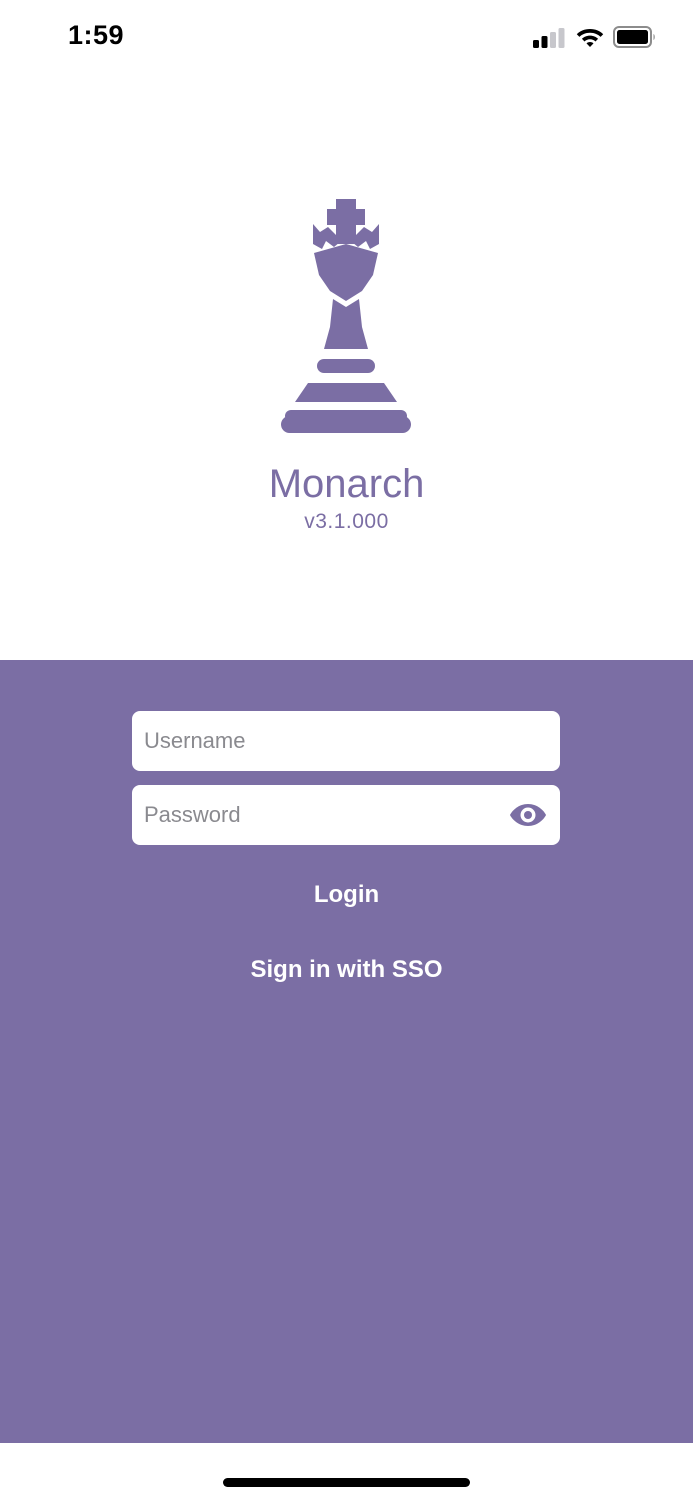  I want to click on home-indicator, so click(346, 1482).